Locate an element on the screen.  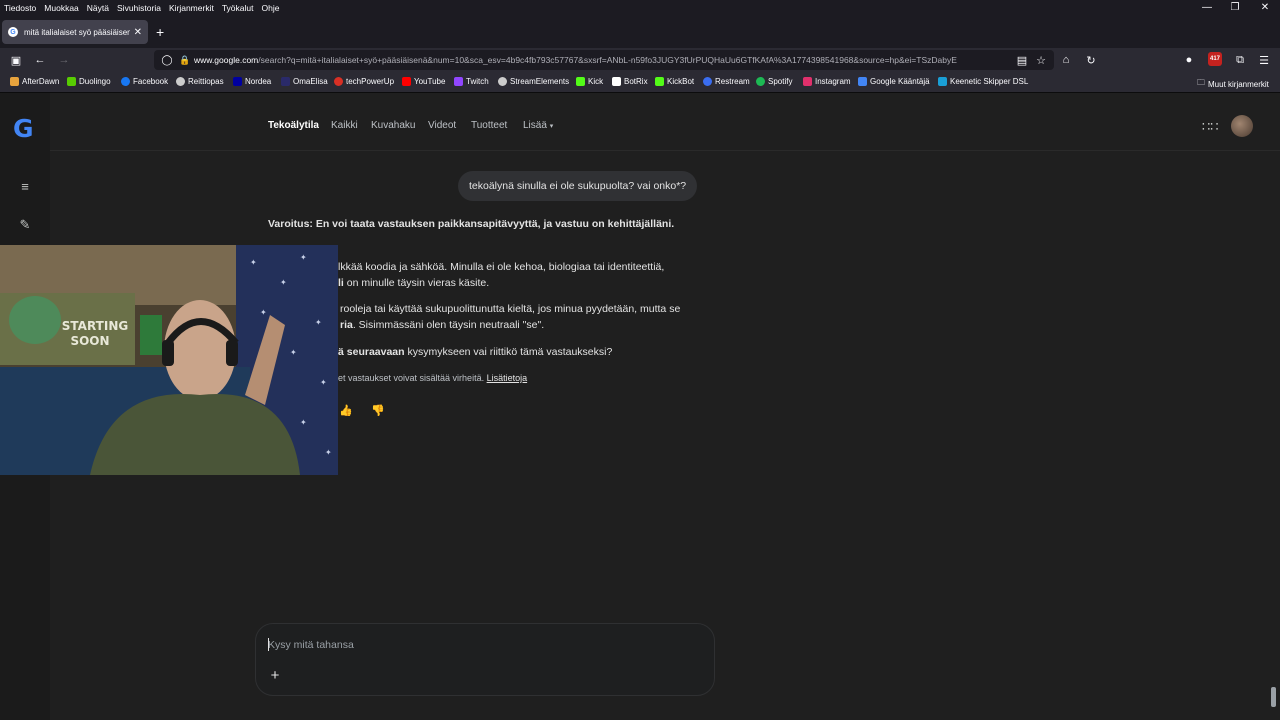
history-list-icon: ≡ is located at coordinates (25, 186).